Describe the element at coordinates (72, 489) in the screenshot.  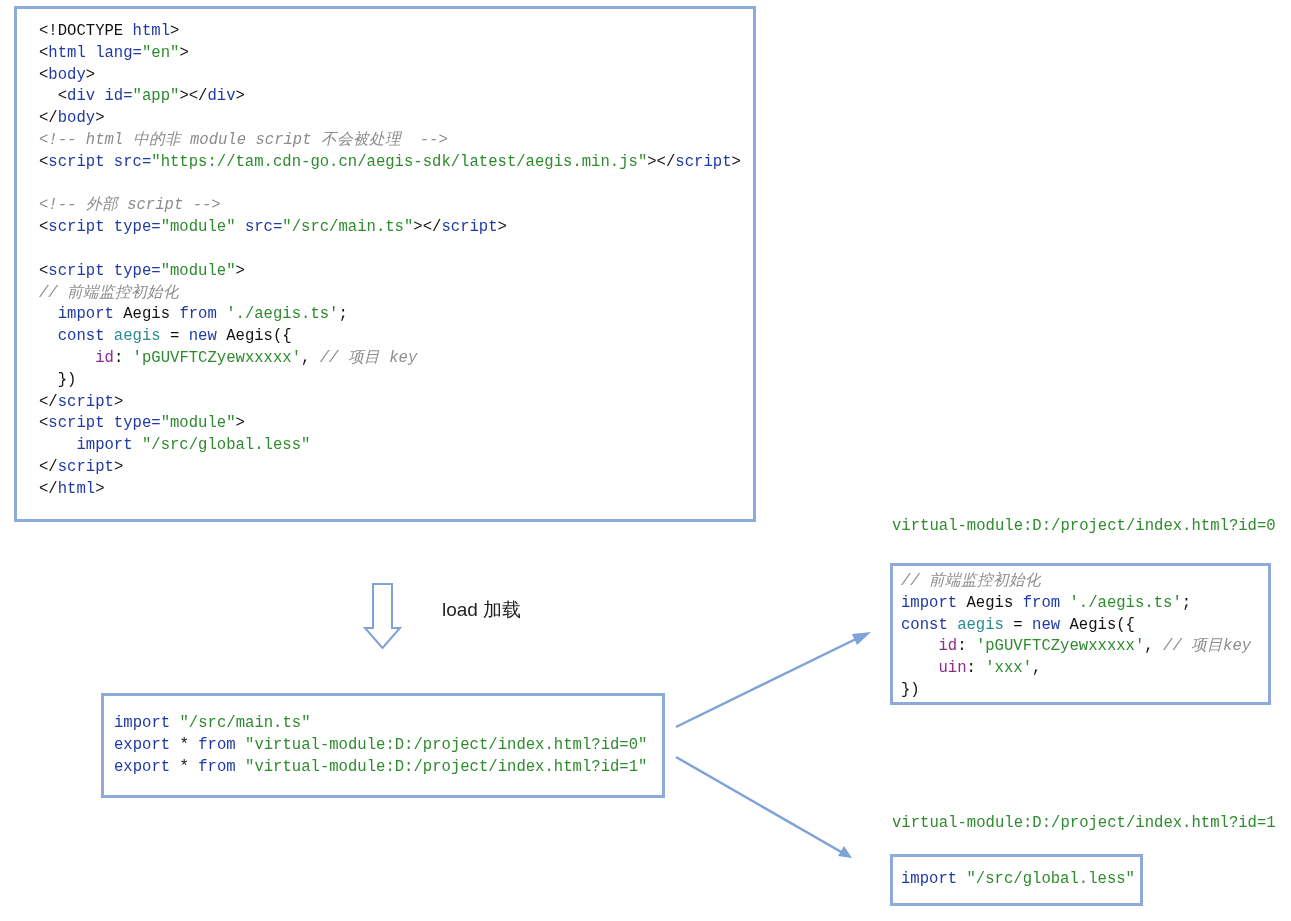
I see `code-line: </html>` at that location.